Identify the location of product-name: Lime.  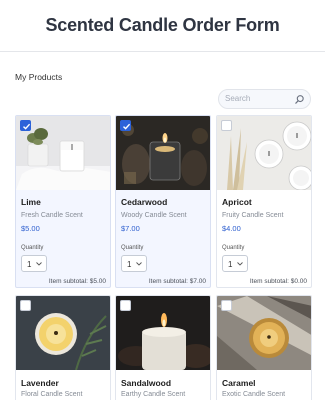
(31, 202).